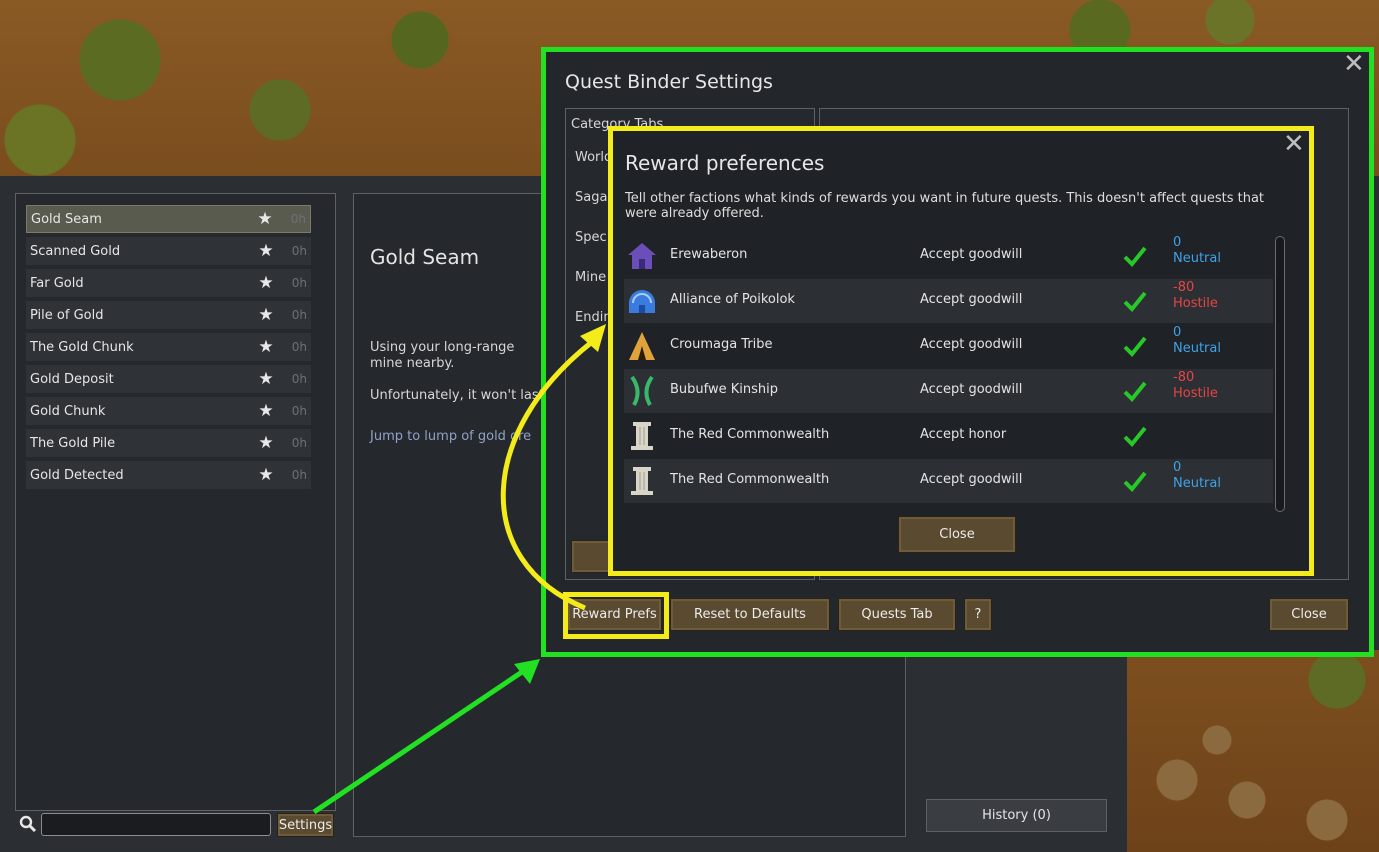 This screenshot has height=852, width=1379. Describe the element at coordinates (168, 411) in the screenshot. I see `quest-item: Gold Chunk ★ 0h` at that location.